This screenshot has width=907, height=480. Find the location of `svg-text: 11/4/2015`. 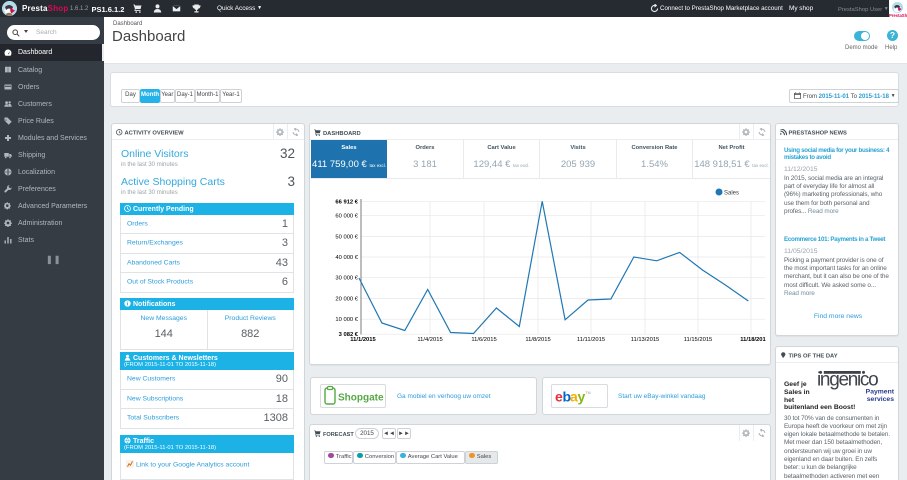

svg-text: 11/4/2015 is located at coordinates (429, 340).